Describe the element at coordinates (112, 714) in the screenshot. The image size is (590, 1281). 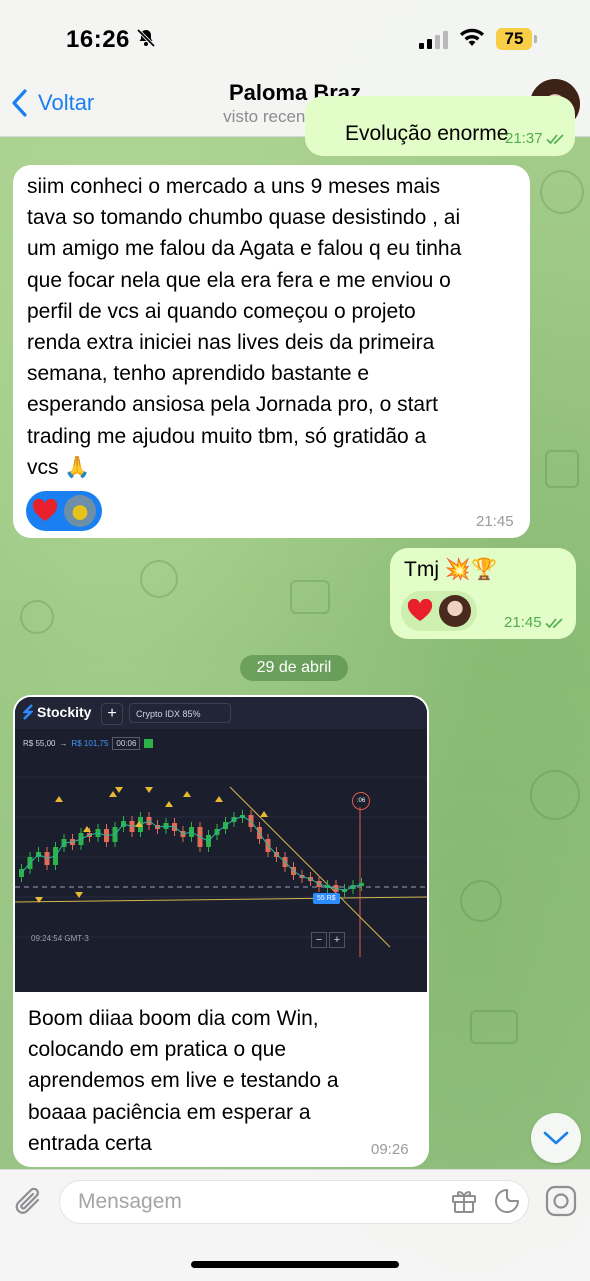
I see `add-asset-button: +` at that location.